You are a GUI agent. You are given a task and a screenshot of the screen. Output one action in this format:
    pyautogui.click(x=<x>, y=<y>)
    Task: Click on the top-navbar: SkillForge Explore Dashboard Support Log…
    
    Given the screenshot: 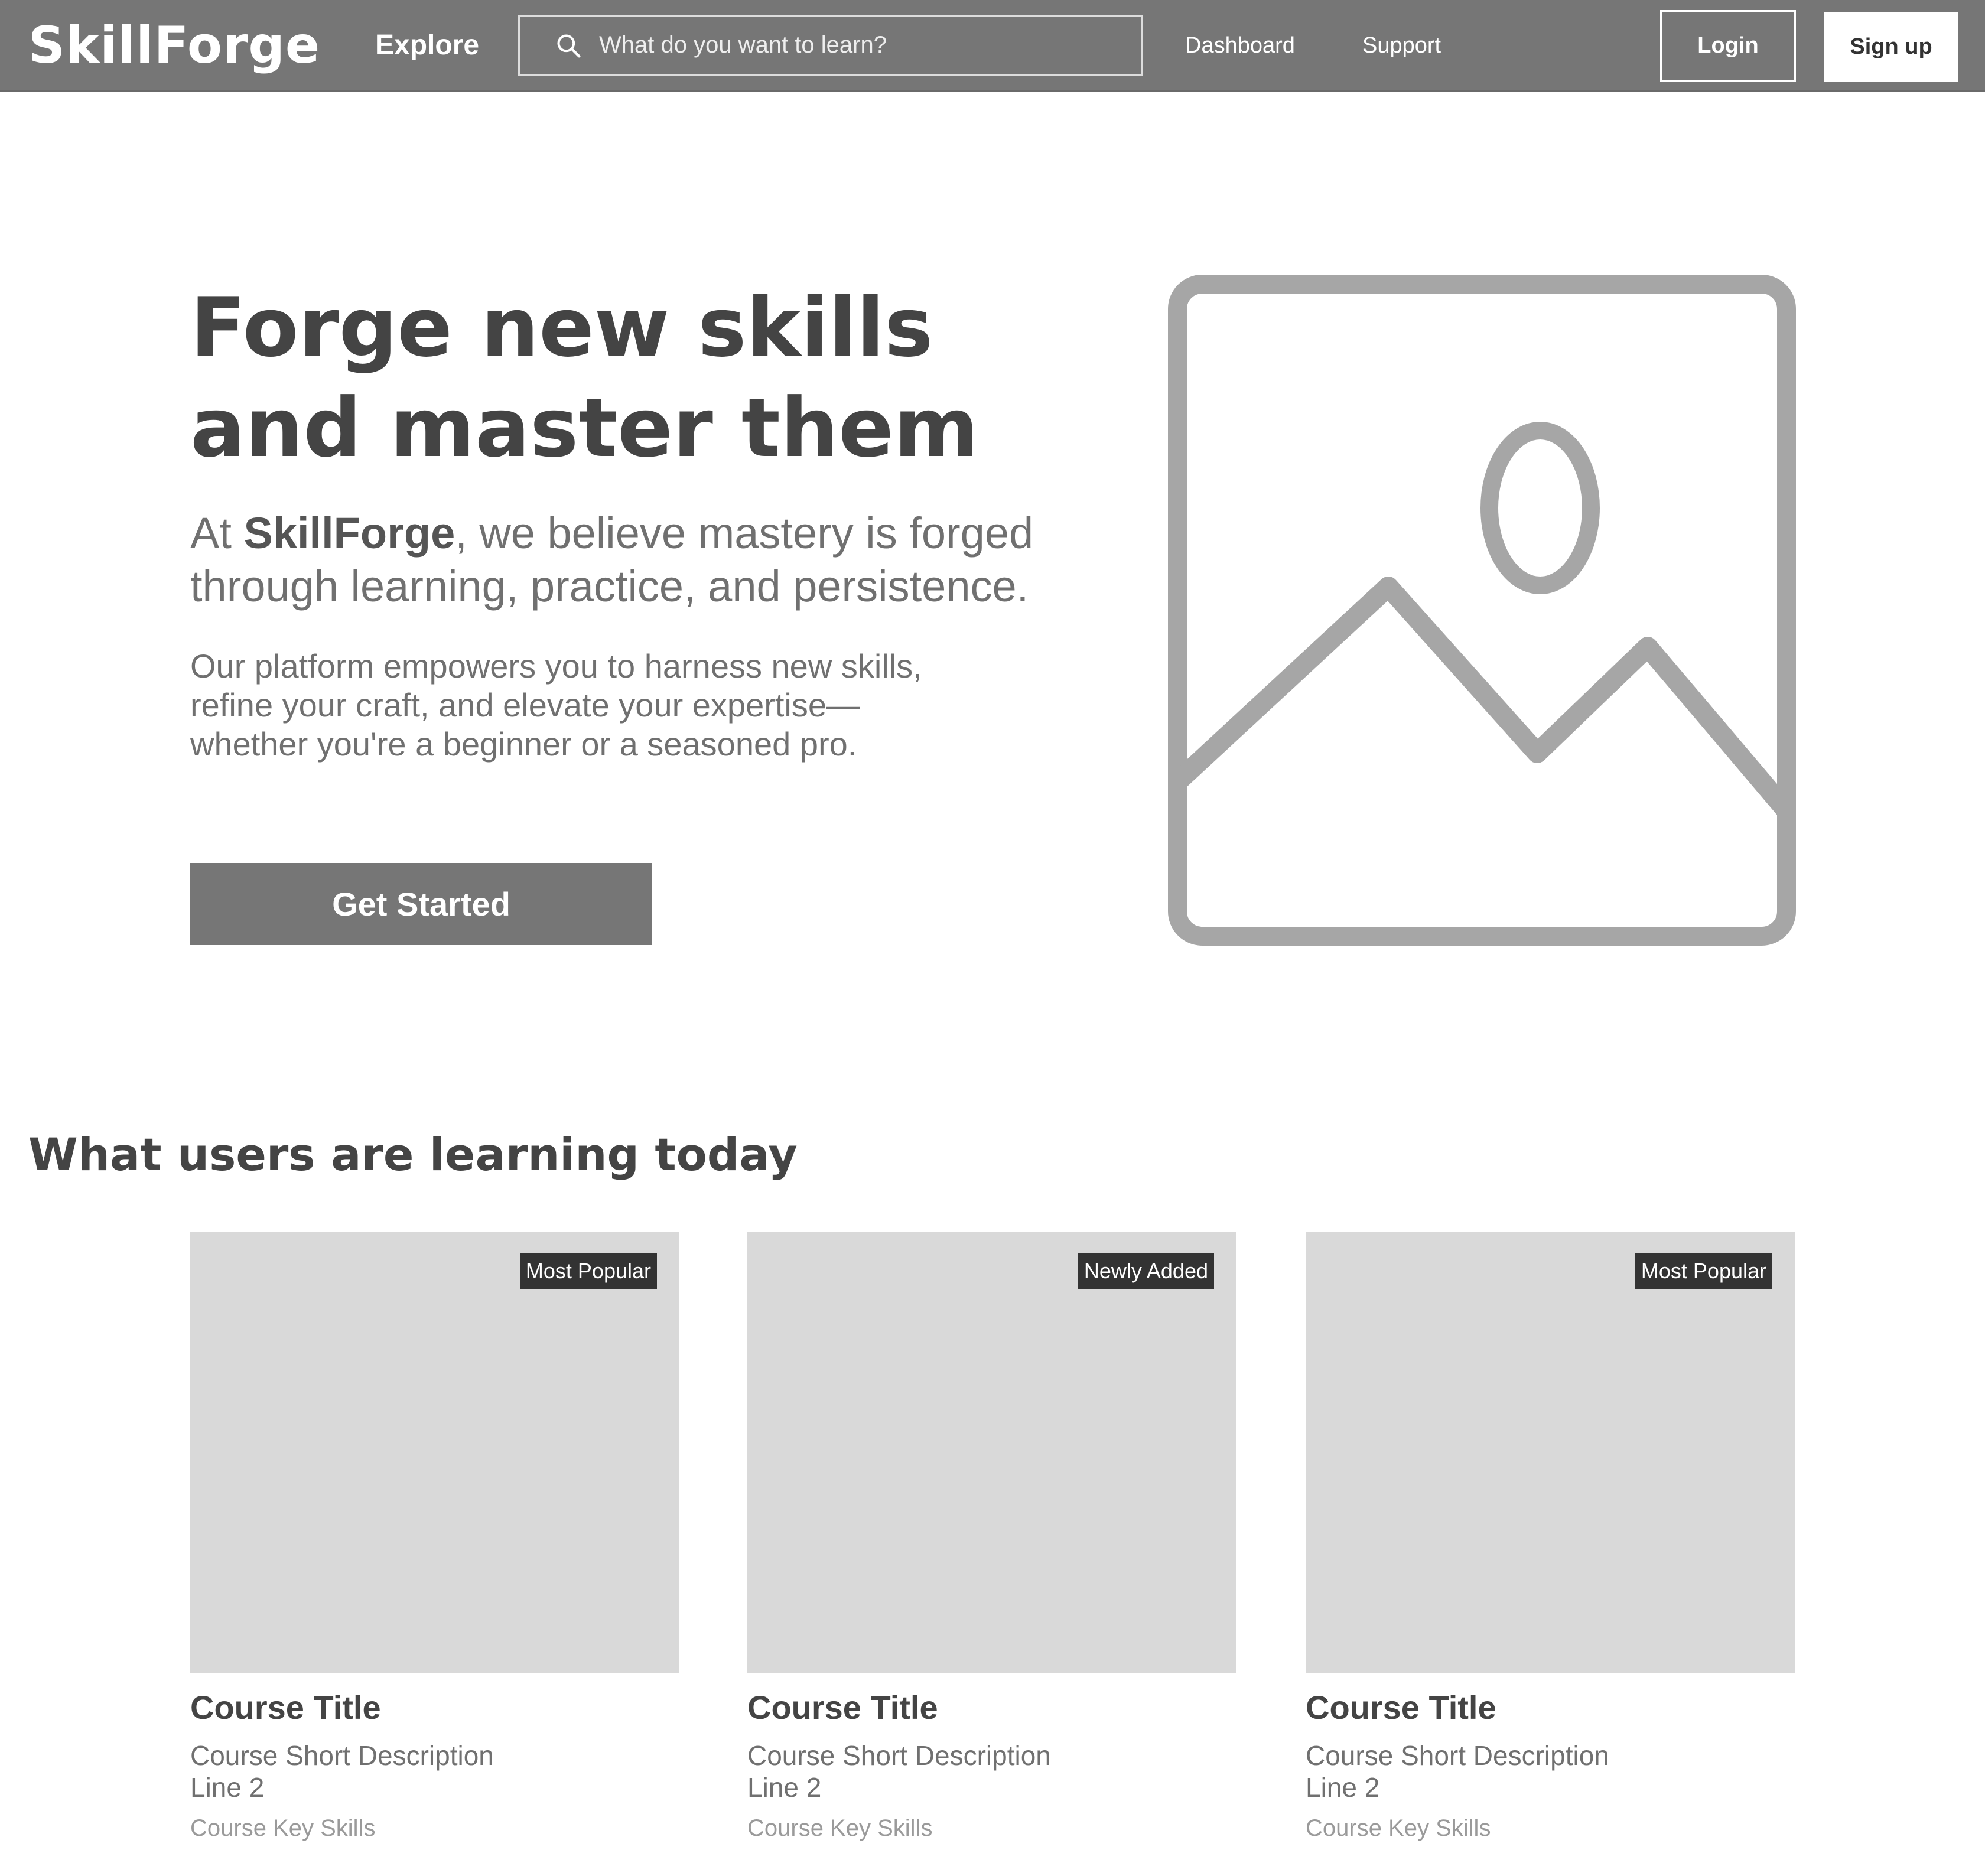 What is the action you would take?
    pyautogui.click(x=992, y=46)
    